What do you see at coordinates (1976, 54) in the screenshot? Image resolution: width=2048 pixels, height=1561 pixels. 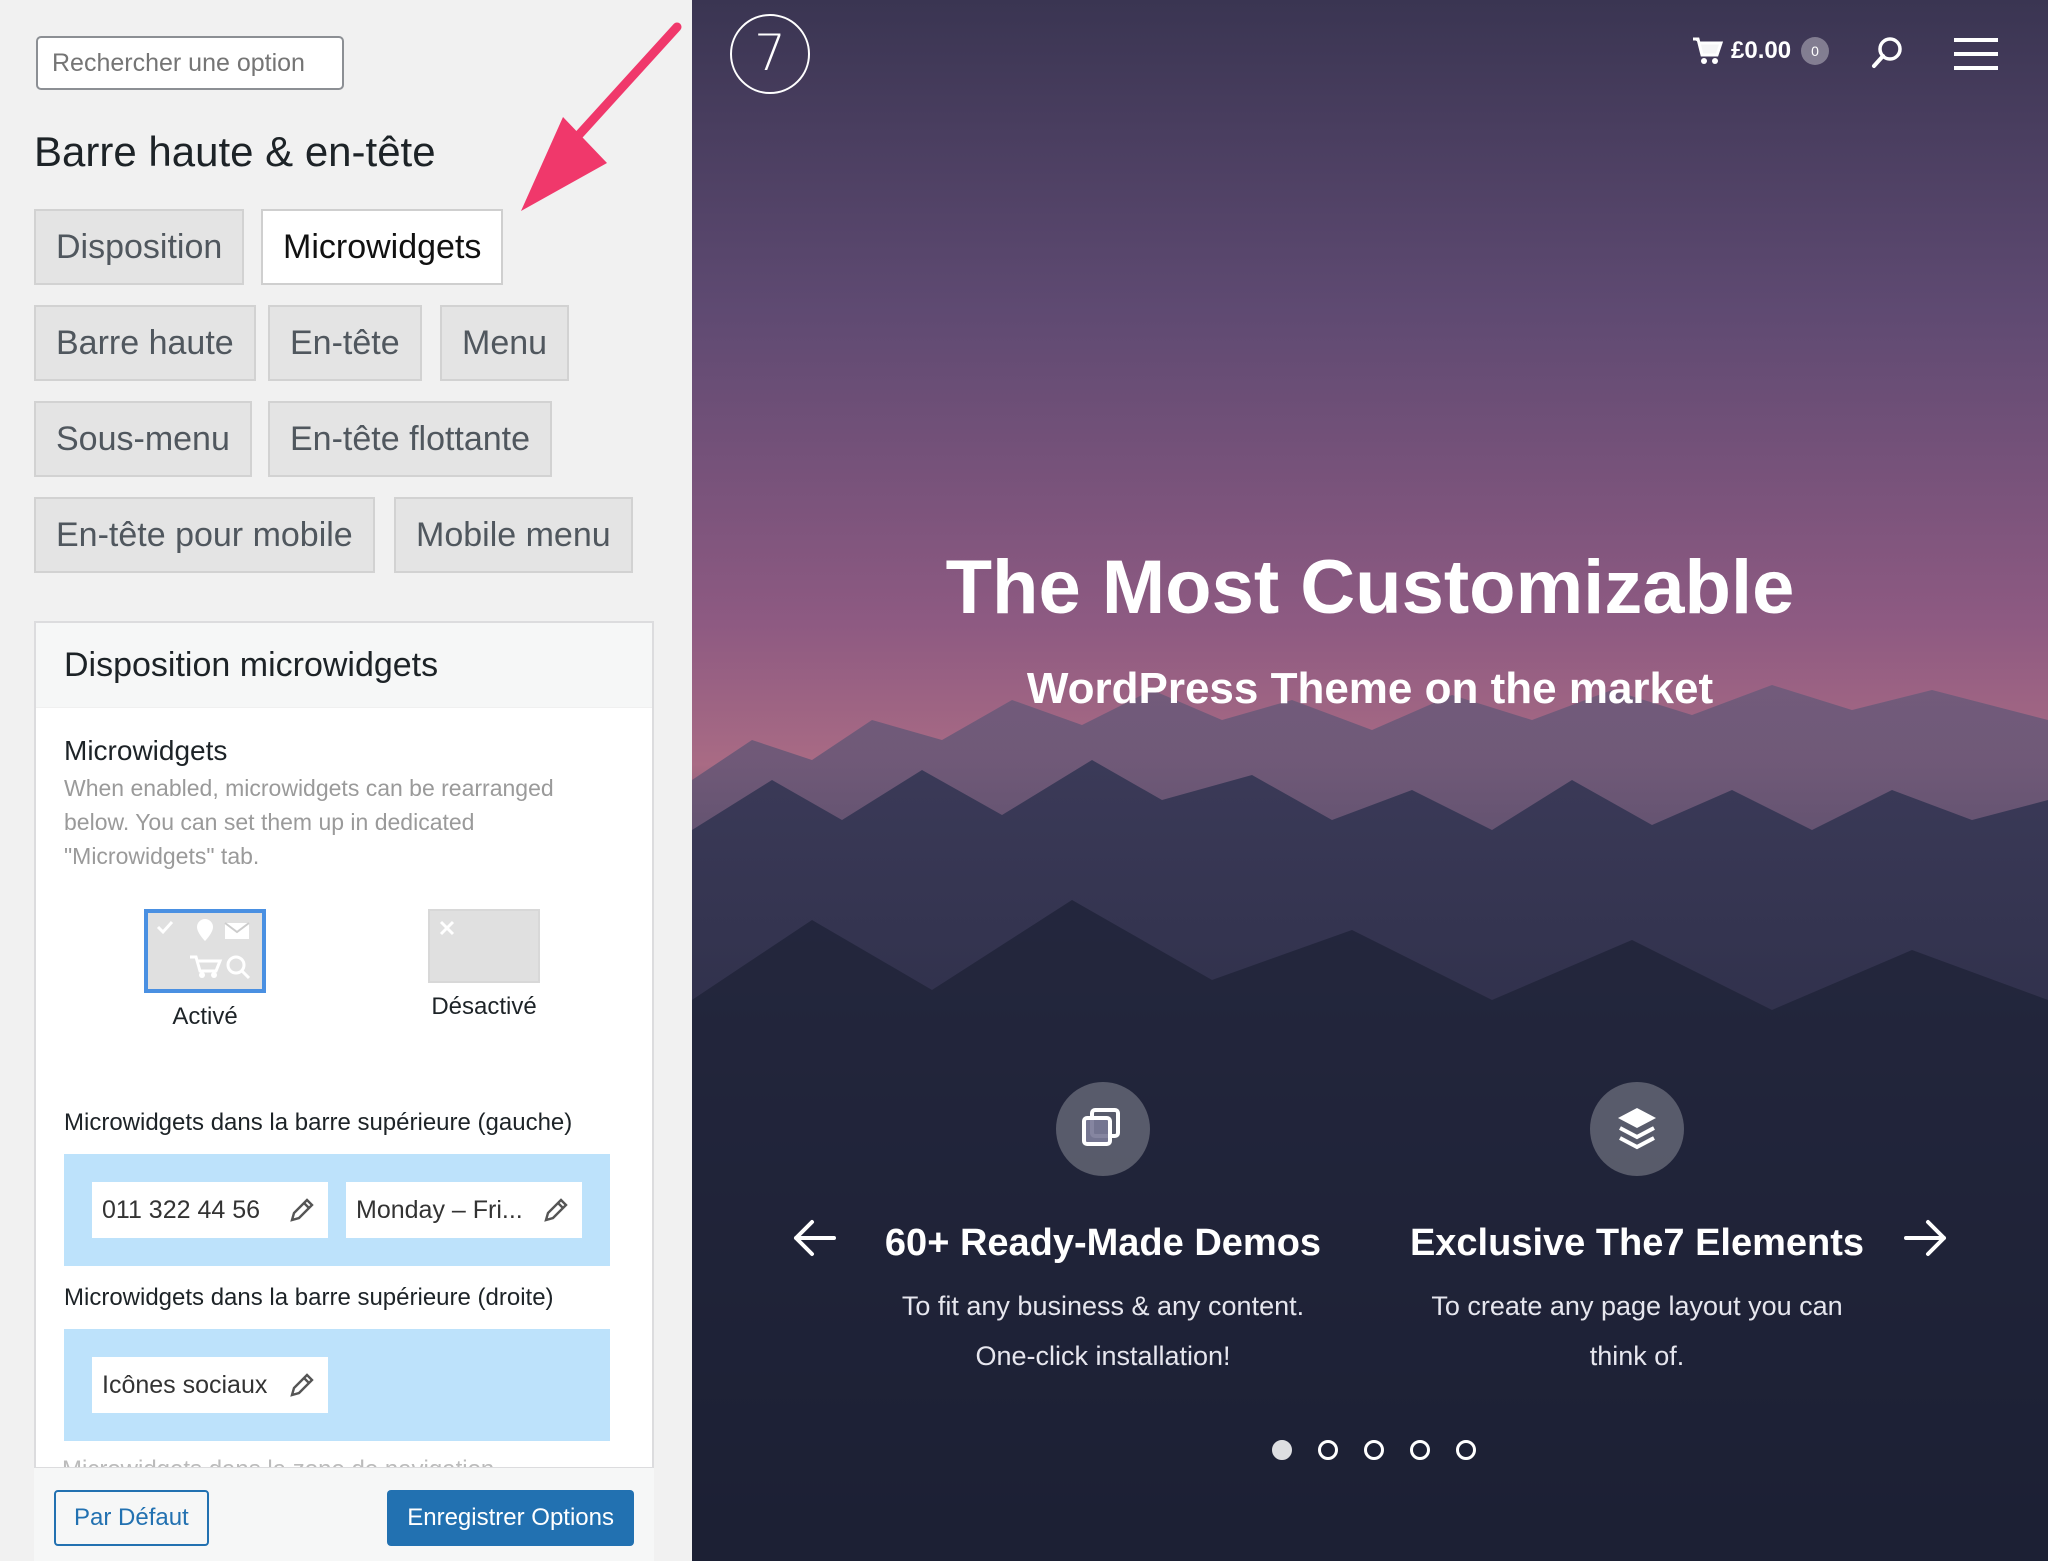 I see `hamburger-menu-icon` at bounding box center [1976, 54].